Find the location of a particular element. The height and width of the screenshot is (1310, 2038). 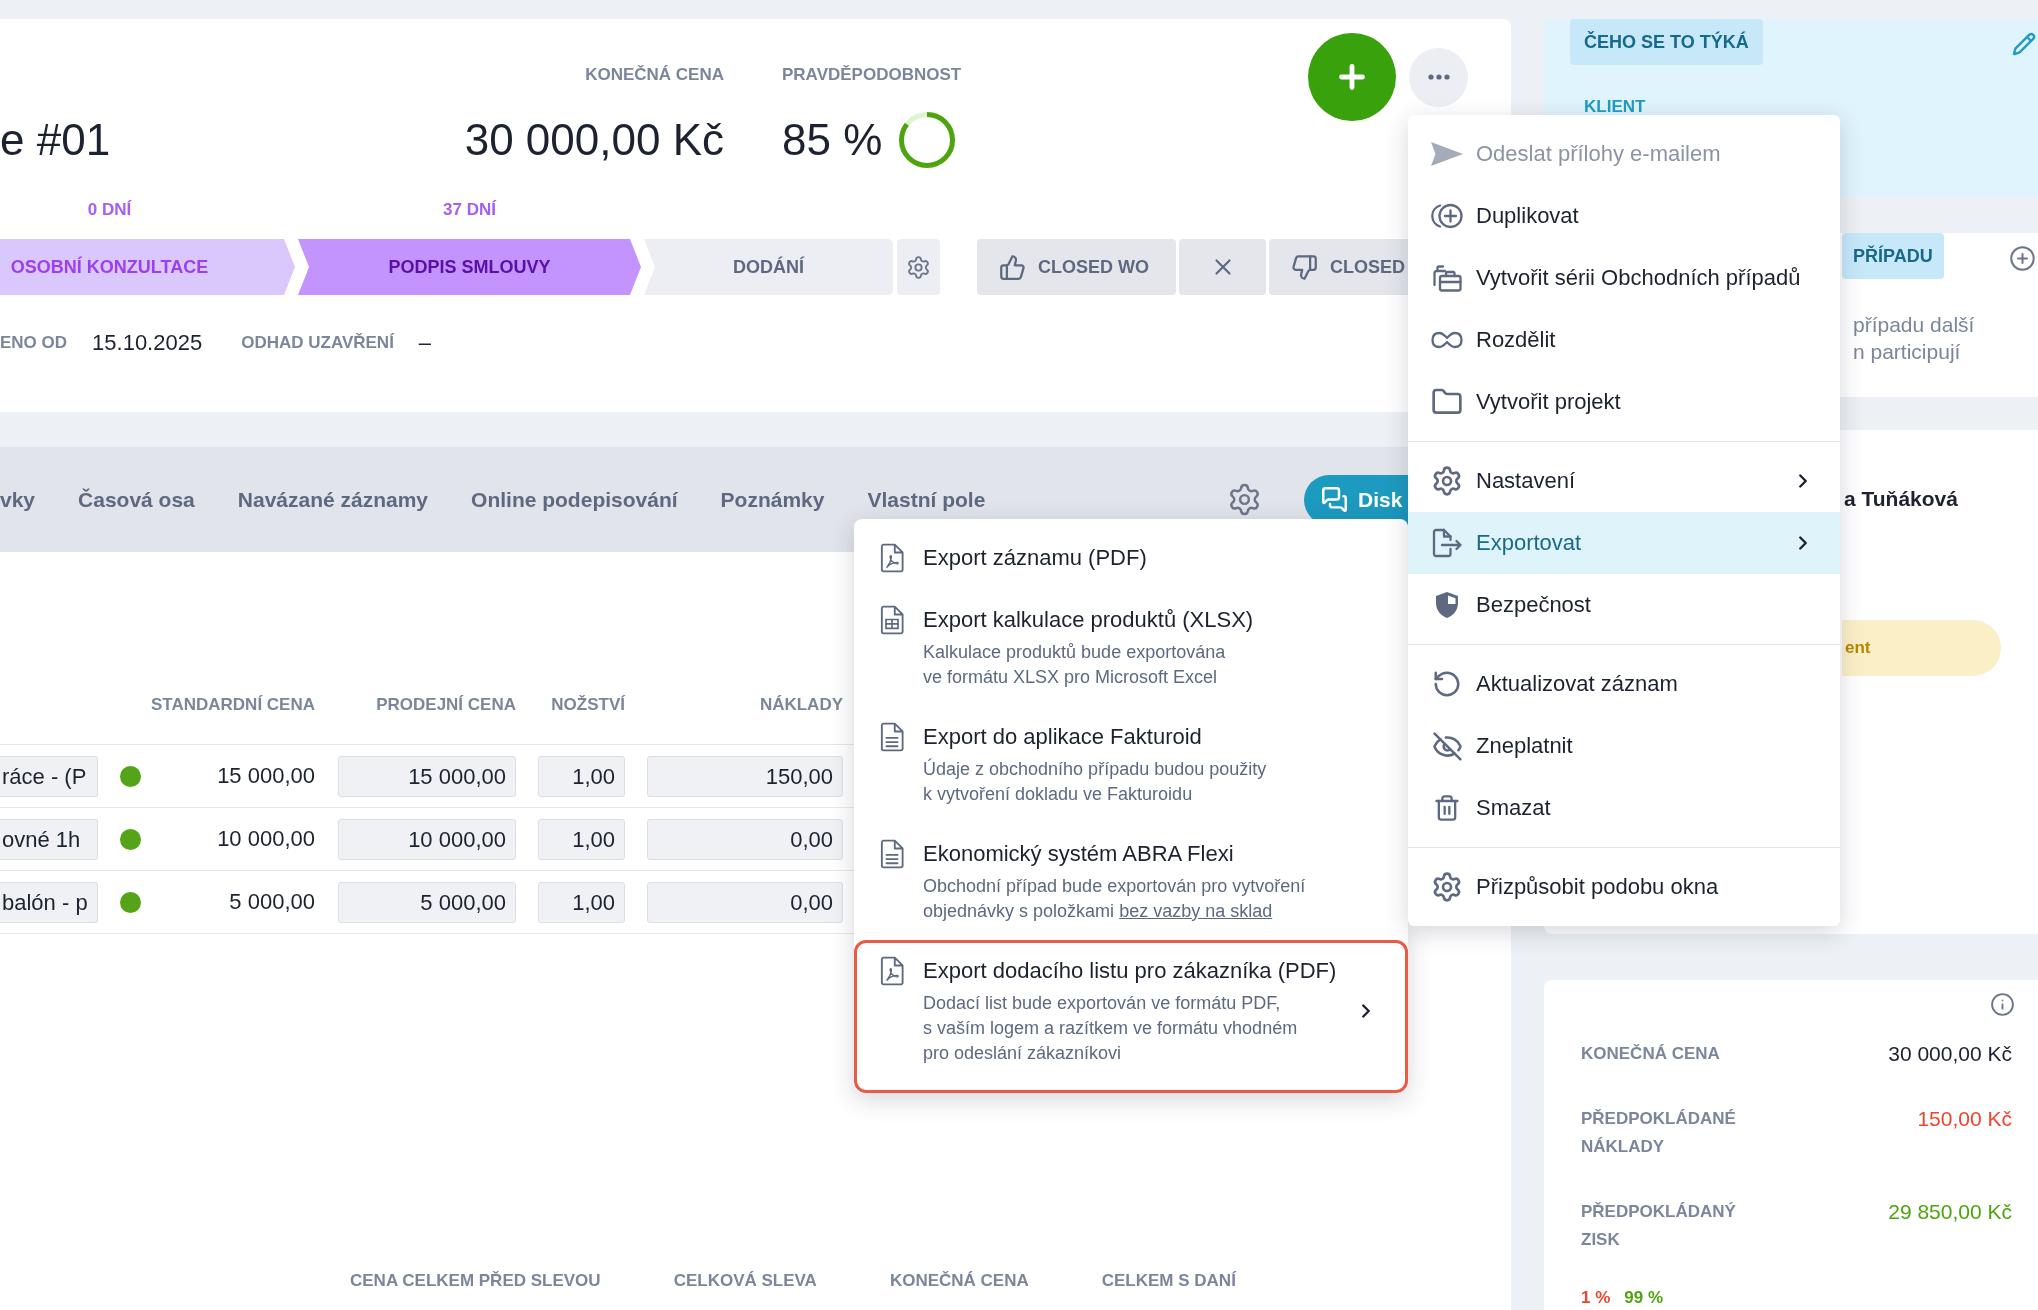

option-title: Export dodacího listu pro zákazníka (PDF) is located at coordinates (1130, 971).